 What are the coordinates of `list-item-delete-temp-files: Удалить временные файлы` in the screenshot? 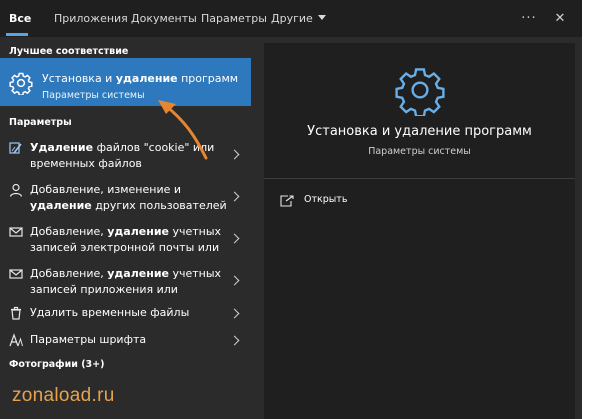 It's located at (125, 314).